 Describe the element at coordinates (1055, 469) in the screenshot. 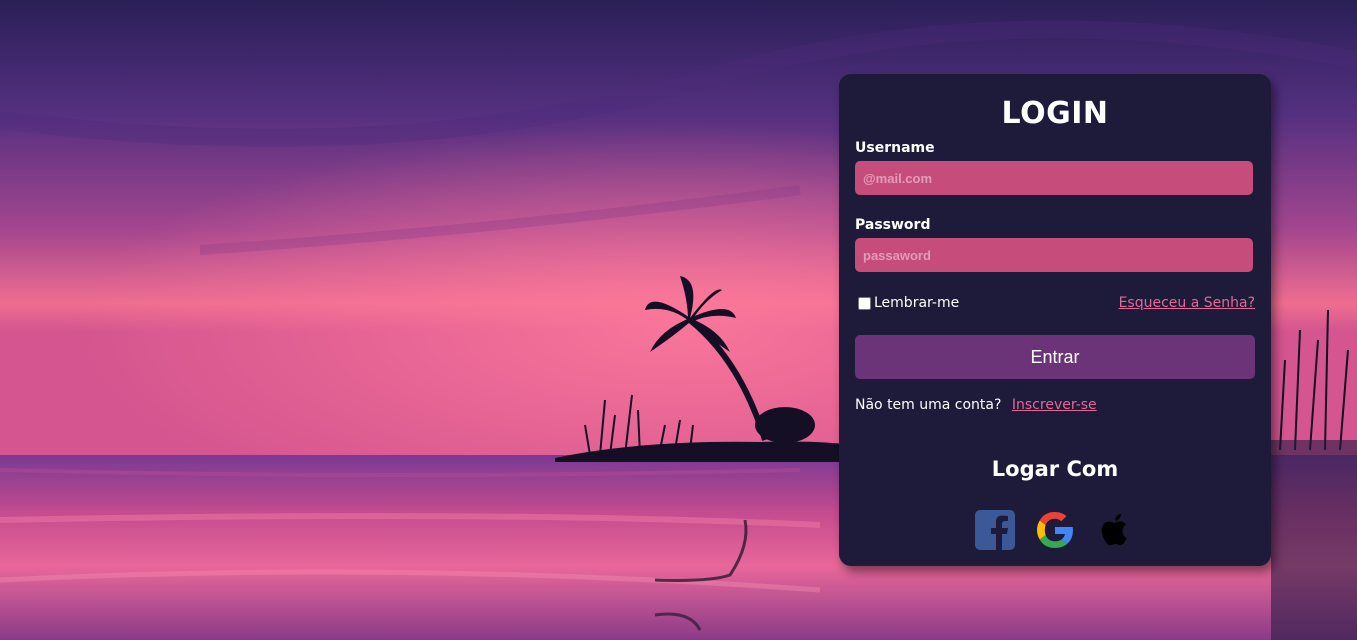

I see `social-login-title: Logar Com` at that location.